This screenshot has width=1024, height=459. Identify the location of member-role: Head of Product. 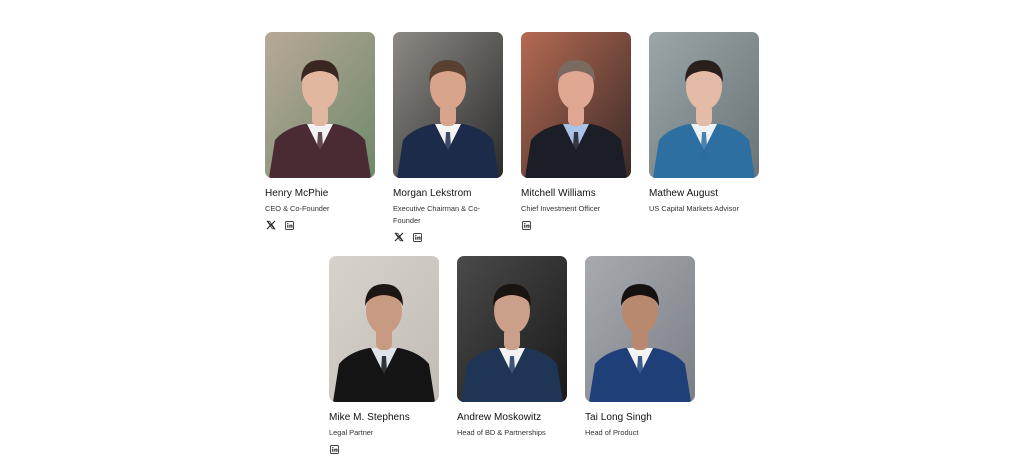
(612, 432).